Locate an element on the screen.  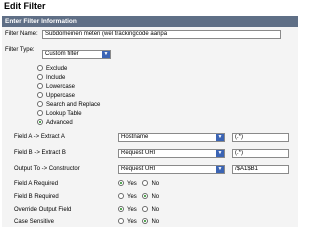
case-sensitive-yes: Yes is located at coordinates (127, 221).